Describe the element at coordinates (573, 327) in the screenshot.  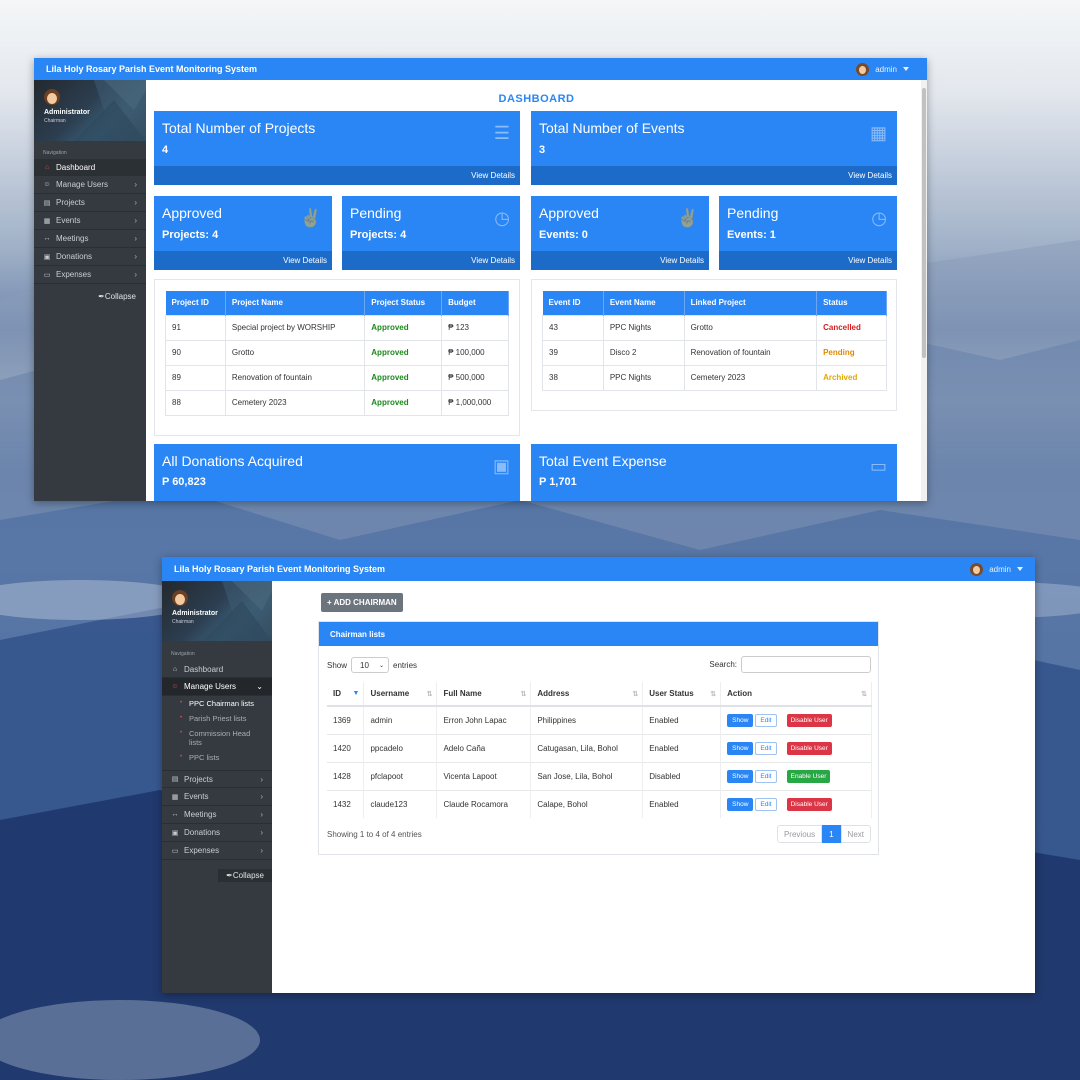
I see `cell: 43` at that location.